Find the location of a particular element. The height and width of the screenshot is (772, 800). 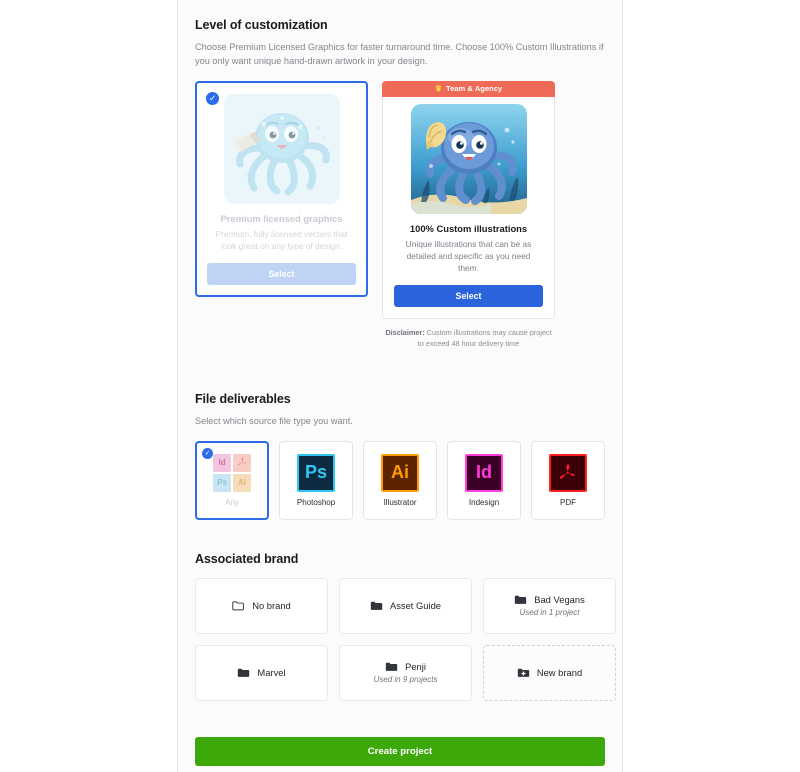

create-project-button: Create project is located at coordinates (400, 751).